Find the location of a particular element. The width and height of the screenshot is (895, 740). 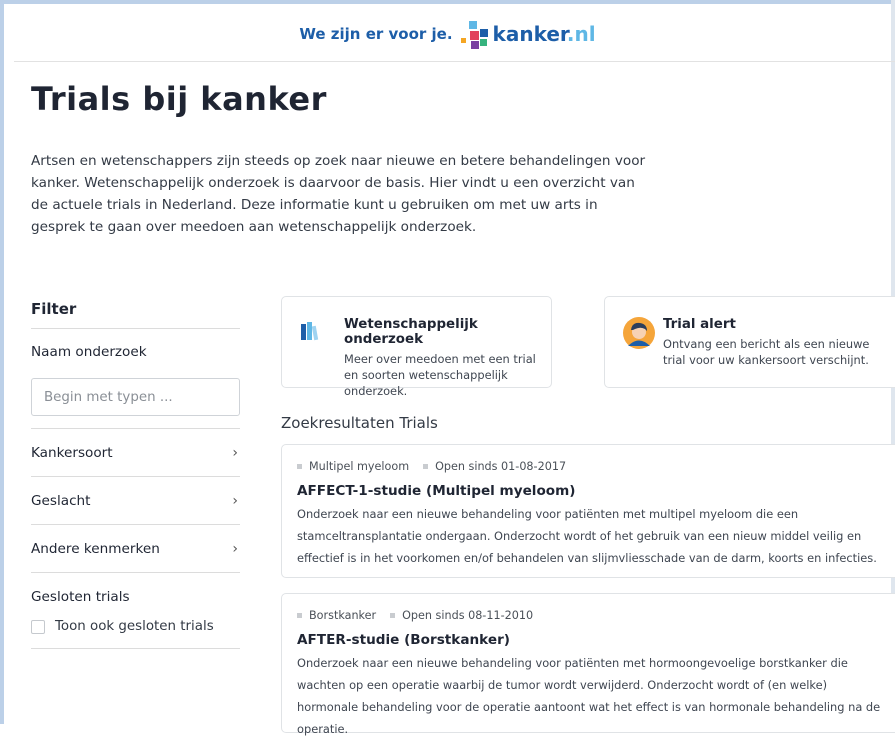

trial-name-search-input is located at coordinates (135, 397).